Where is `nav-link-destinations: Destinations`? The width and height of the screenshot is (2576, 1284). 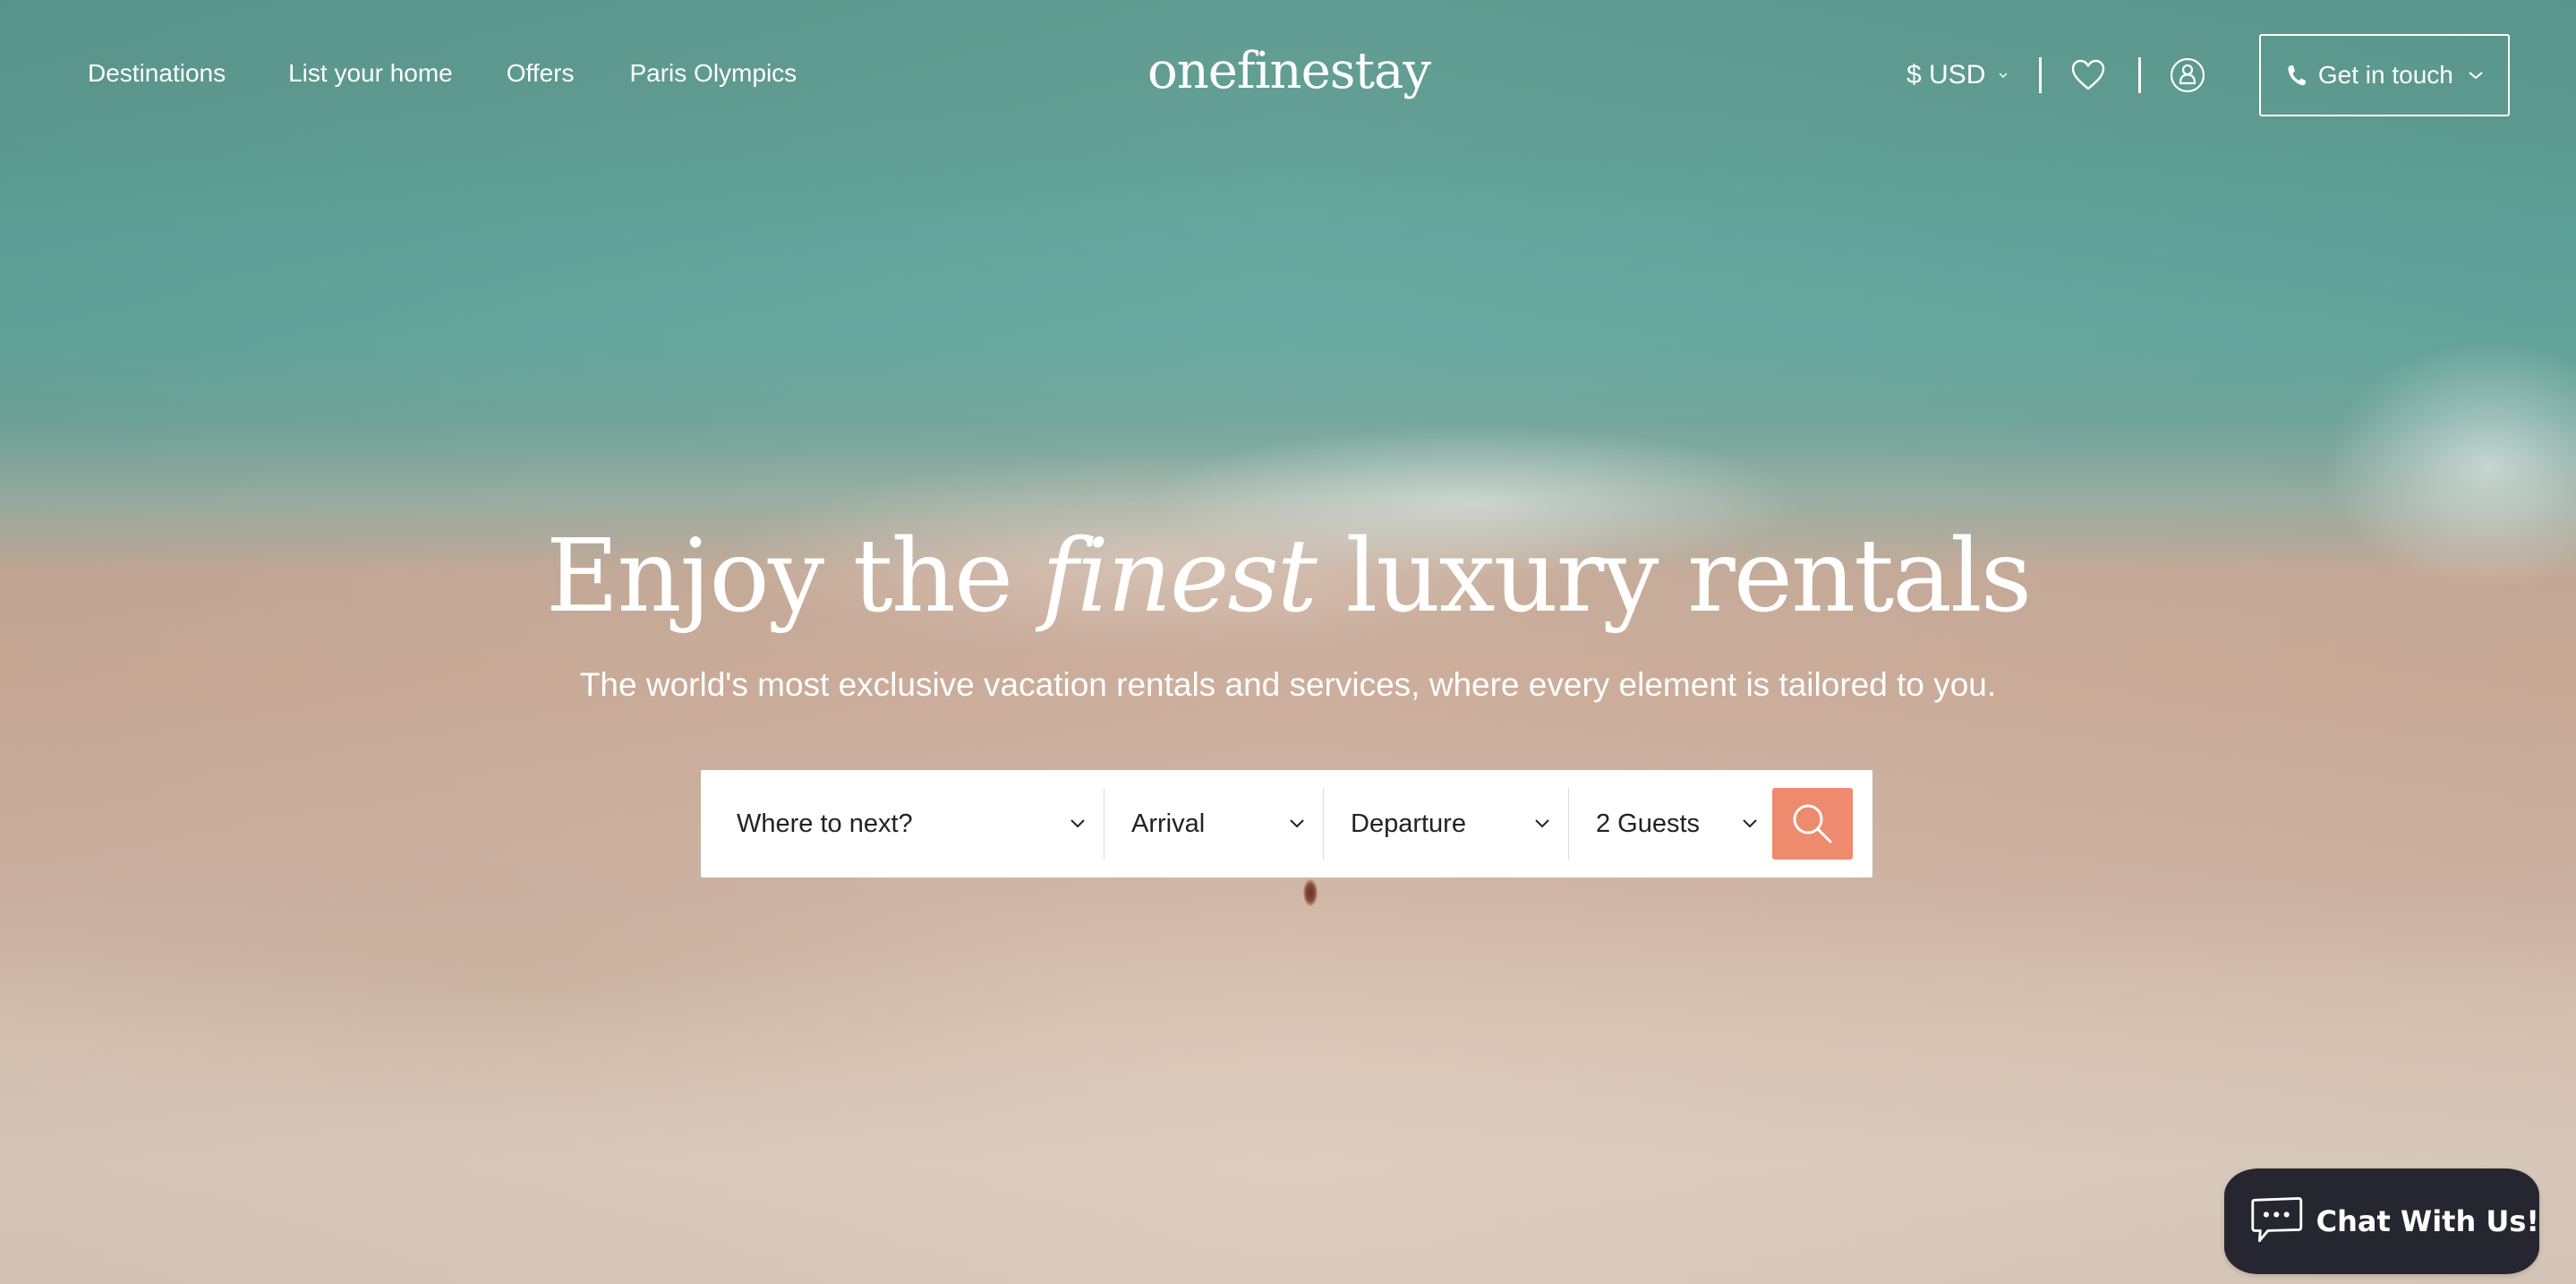
nav-link-destinations: Destinations is located at coordinates (157, 73).